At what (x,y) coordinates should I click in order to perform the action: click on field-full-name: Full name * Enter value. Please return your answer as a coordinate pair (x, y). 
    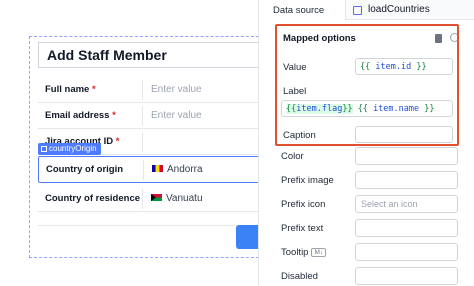
    Looking at the image, I should click on (148, 90).